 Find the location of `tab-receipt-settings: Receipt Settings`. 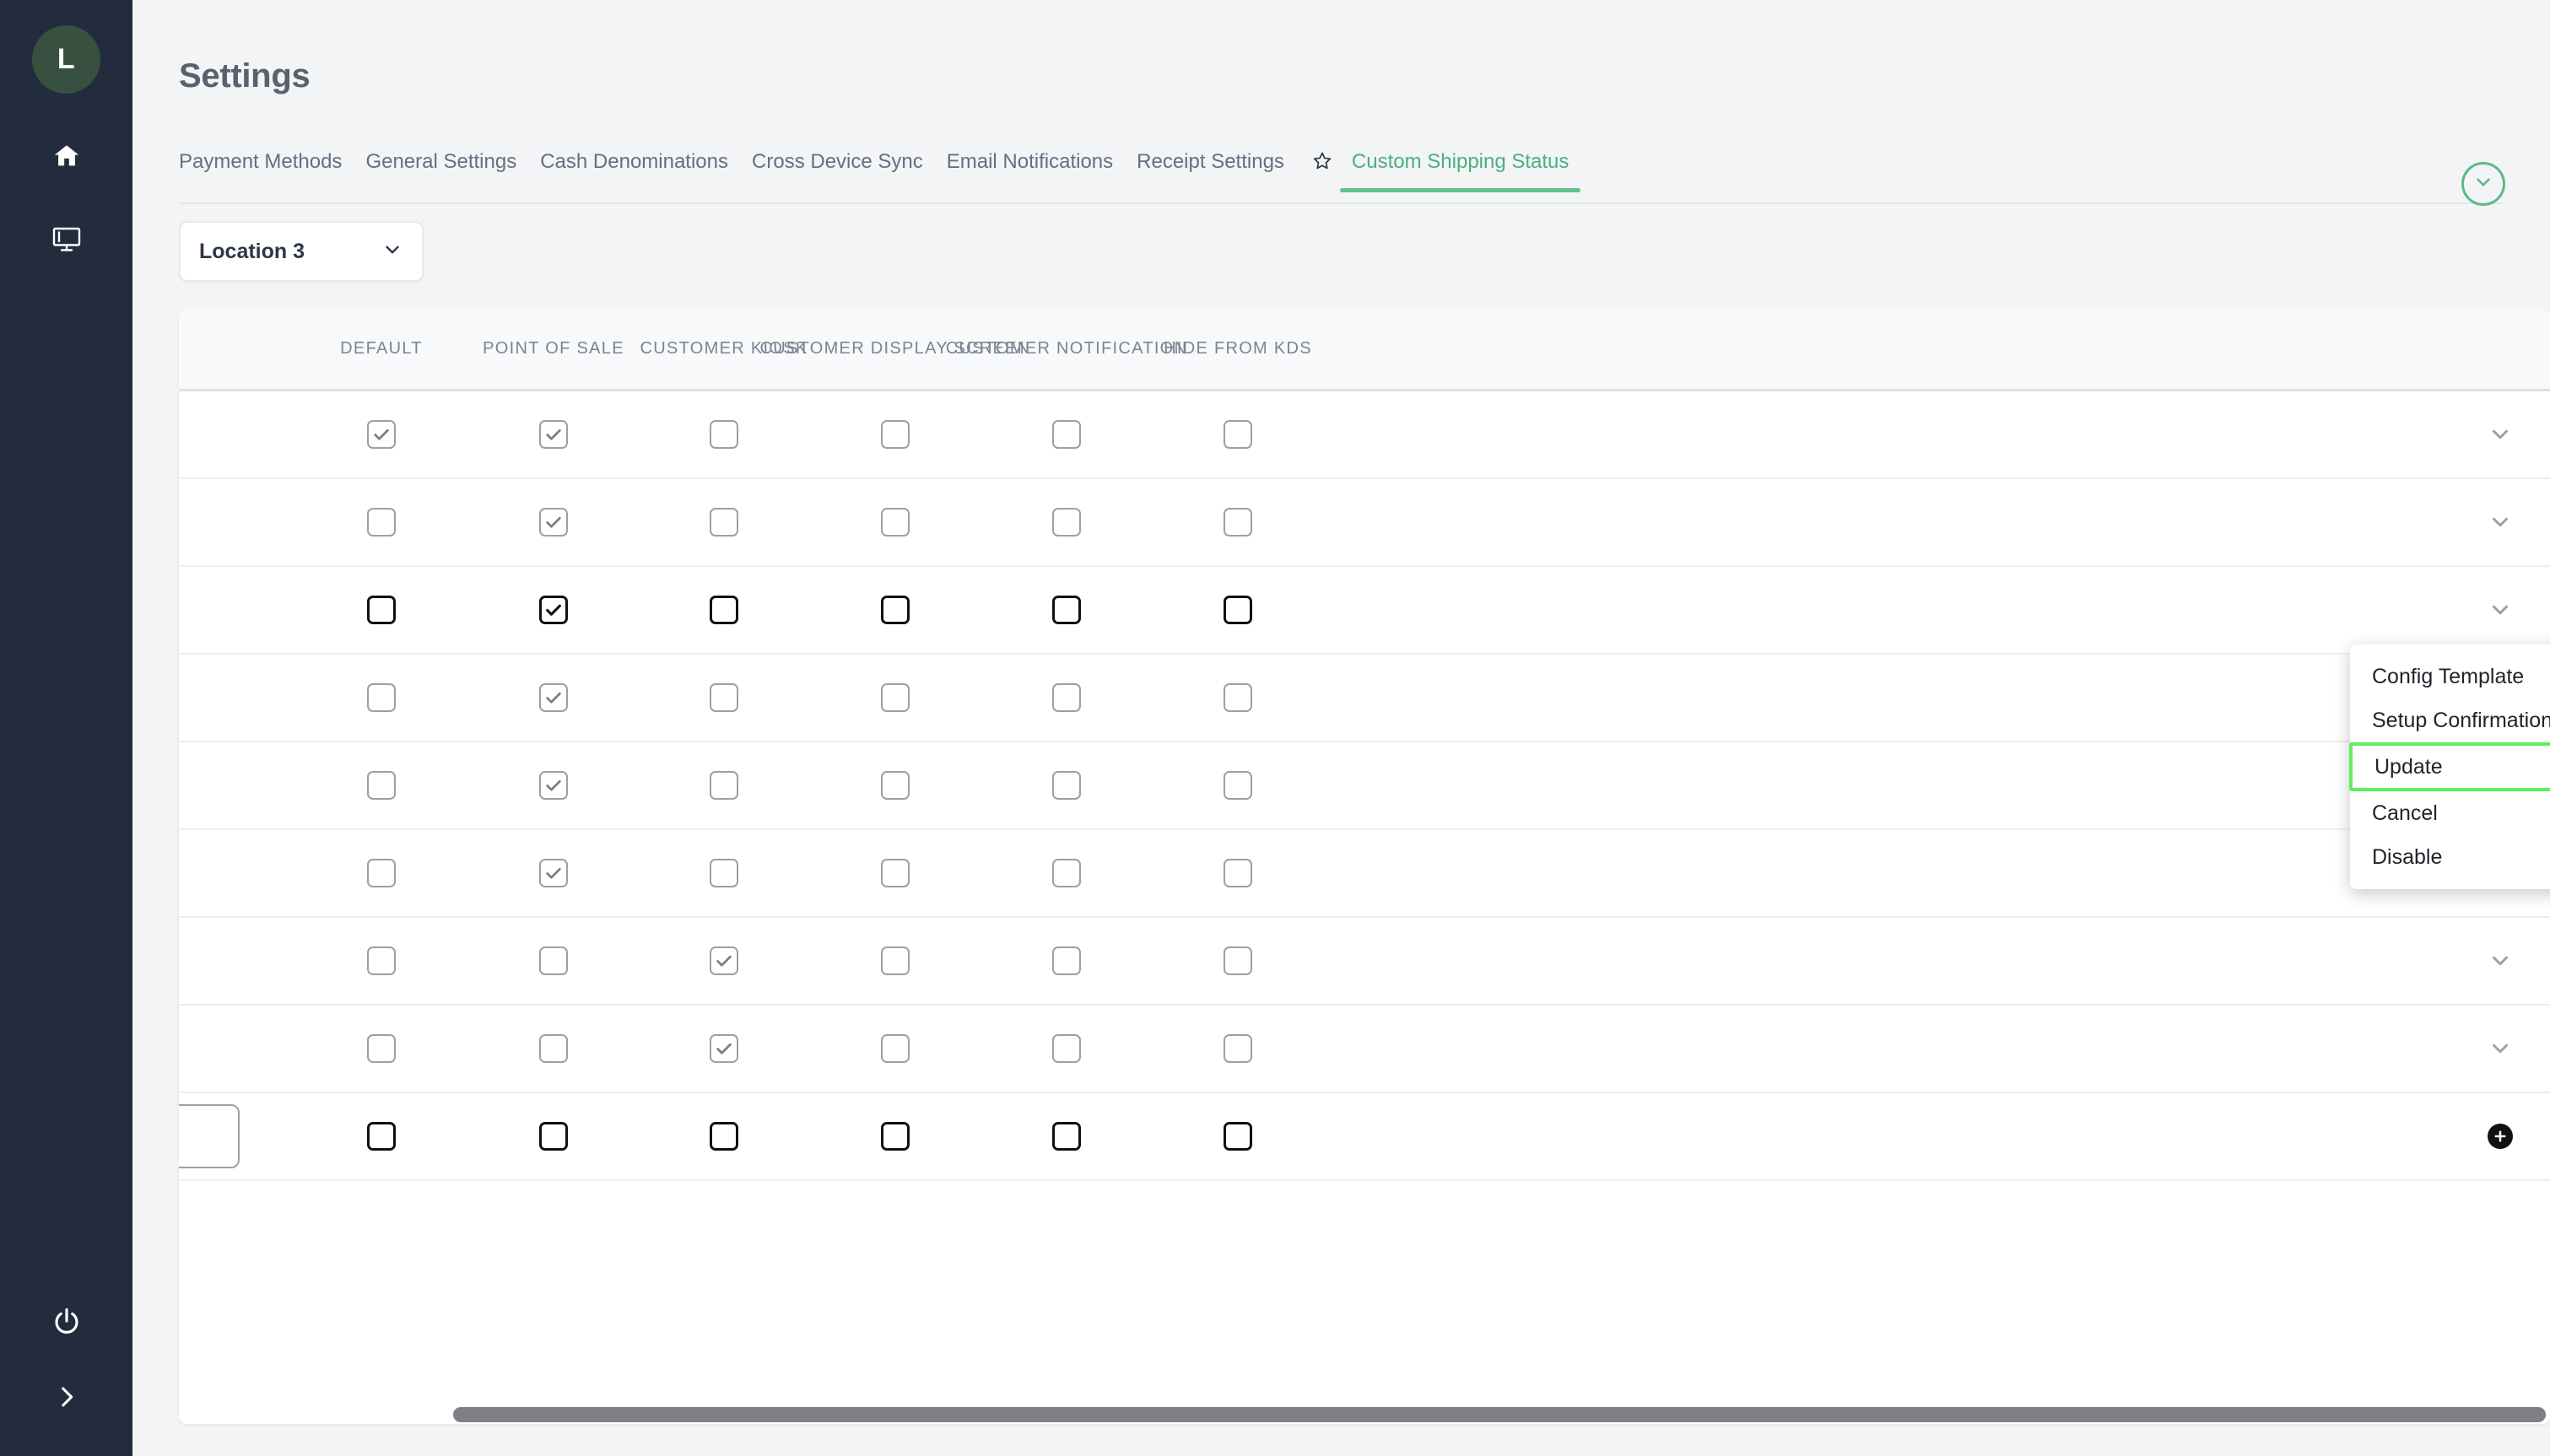

tab-receipt-settings: Receipt Settings is located at coordinates (1210, 171).